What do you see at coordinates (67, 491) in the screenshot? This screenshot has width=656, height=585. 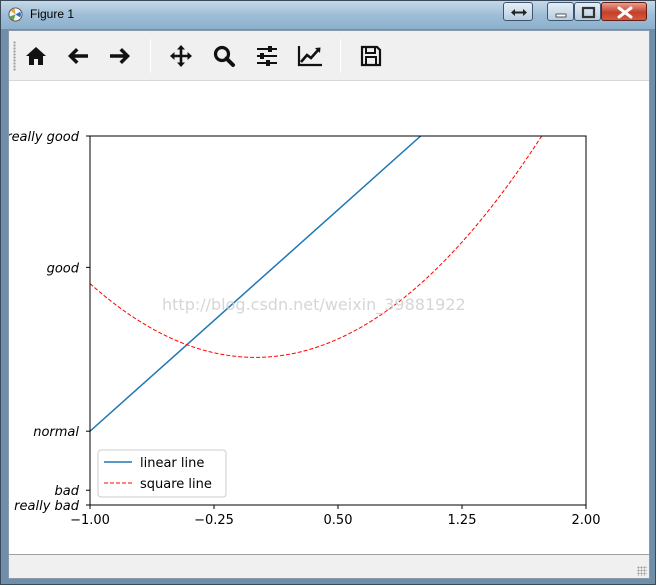 I see `y-tick-label: bad` at bounding box center [67, 491].